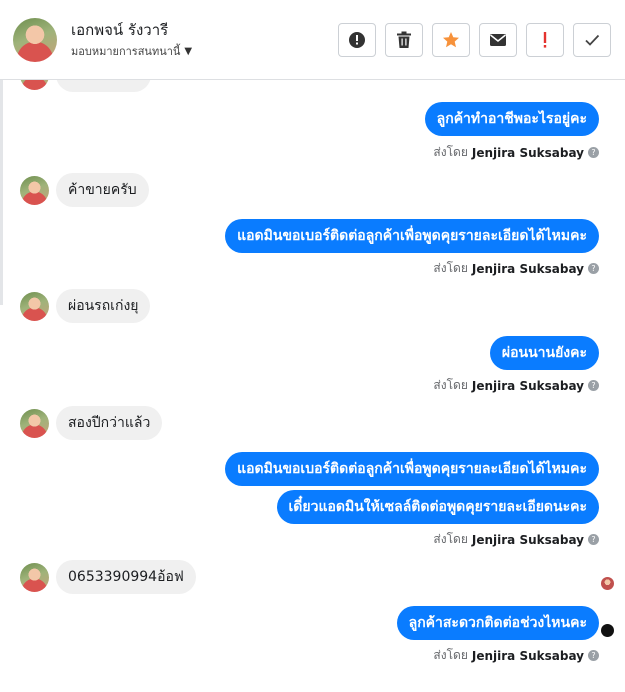  What do you see at coordinates (103, 306) in the screenshot?
I see `message-bubble-in: ผ่อนรถเก่งยุ` at bounding box center [103, 306].